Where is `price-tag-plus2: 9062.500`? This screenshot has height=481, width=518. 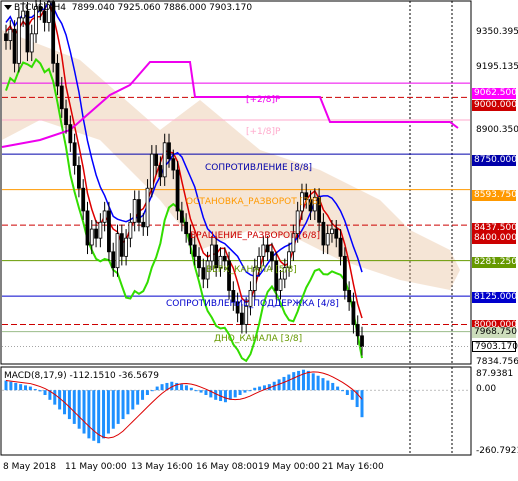
price-tag-plus2: 9062.500 is located at coordinates (494, 93).